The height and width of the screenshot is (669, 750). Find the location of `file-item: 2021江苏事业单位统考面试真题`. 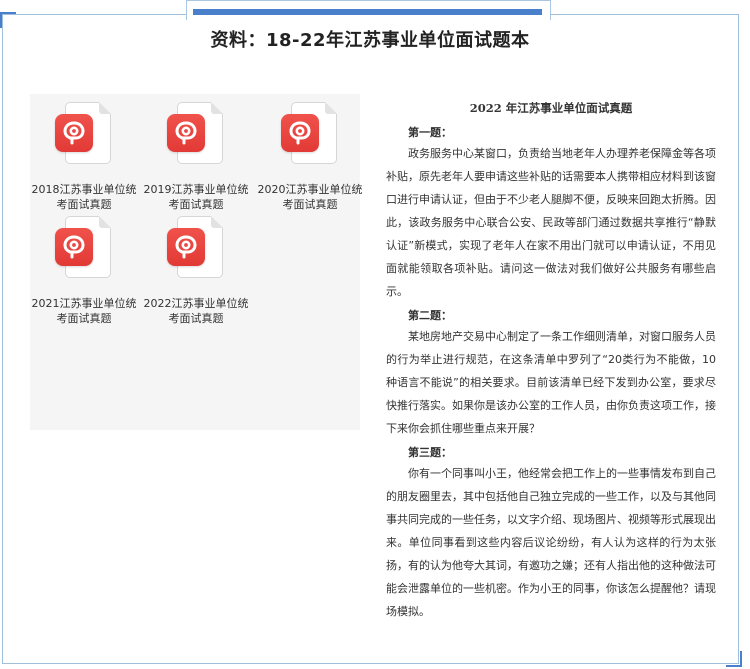

file-item: 2021江苏事业单位统考面试真题 is located at coordinates (84, 271).